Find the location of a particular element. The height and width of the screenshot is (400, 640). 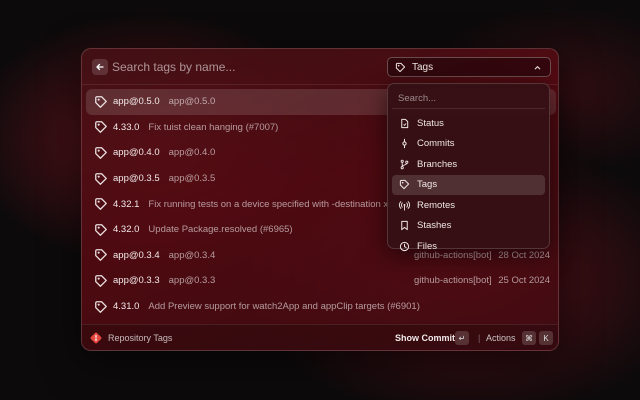

arrow-left-icon is located at coordinates (100, 67).